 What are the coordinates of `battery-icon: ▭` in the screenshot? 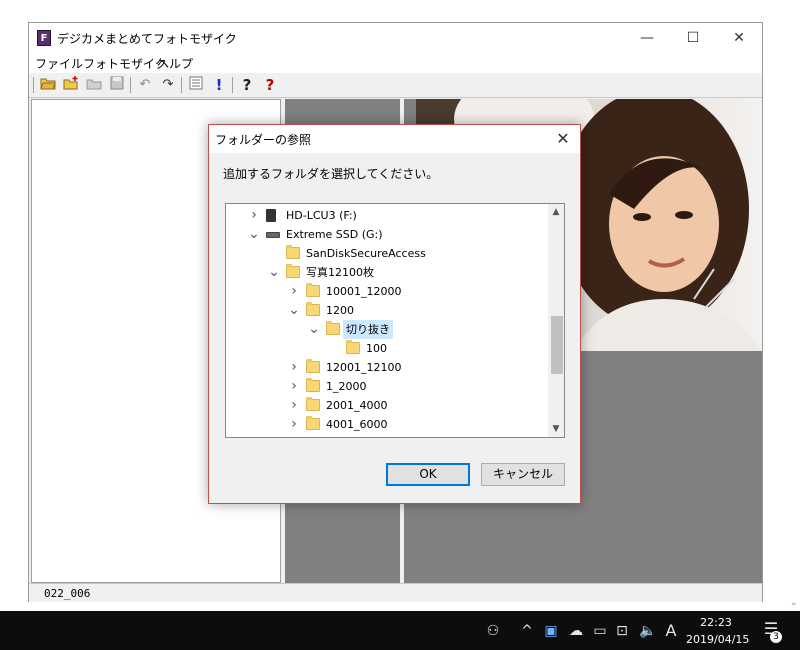 It's located at (600, 631).